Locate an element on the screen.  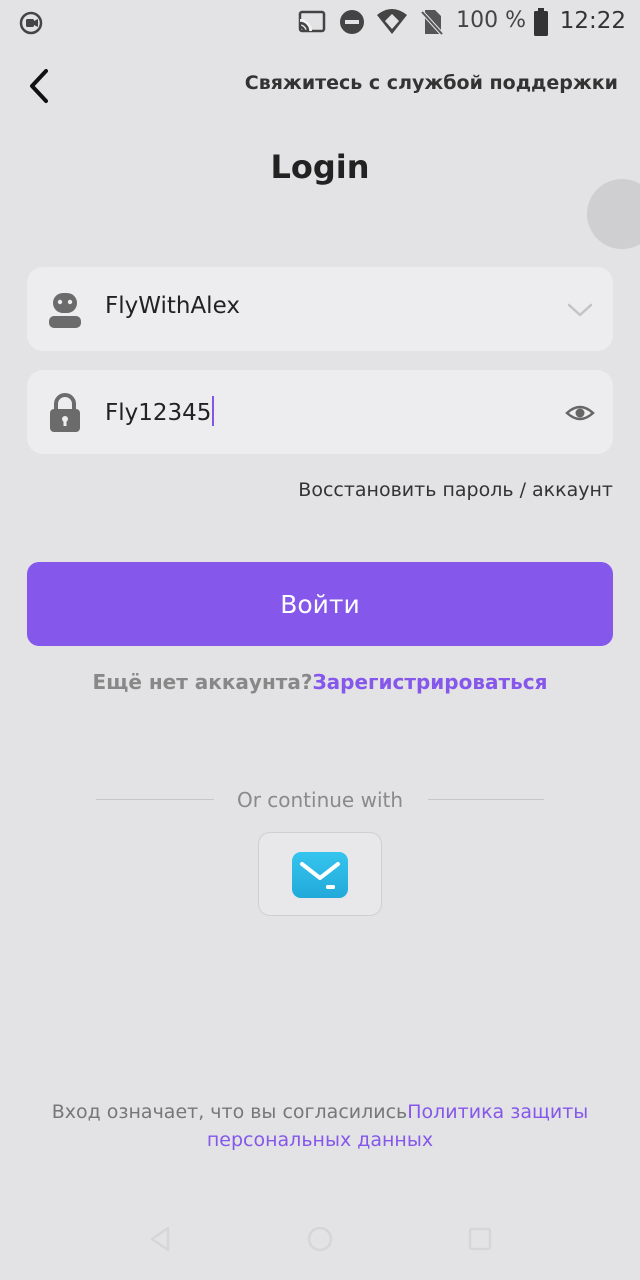
nav-back-icon is located at coordinates (161, 1239).